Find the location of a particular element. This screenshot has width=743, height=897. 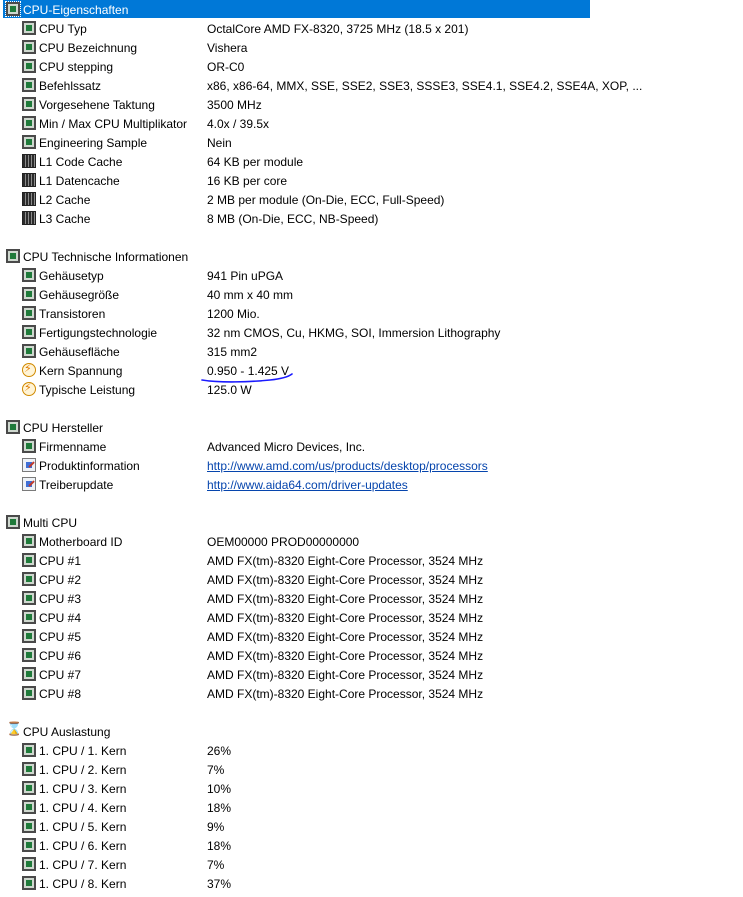

property-label: 1. CPU / 7. Kern is located at coordinates (83, 865).